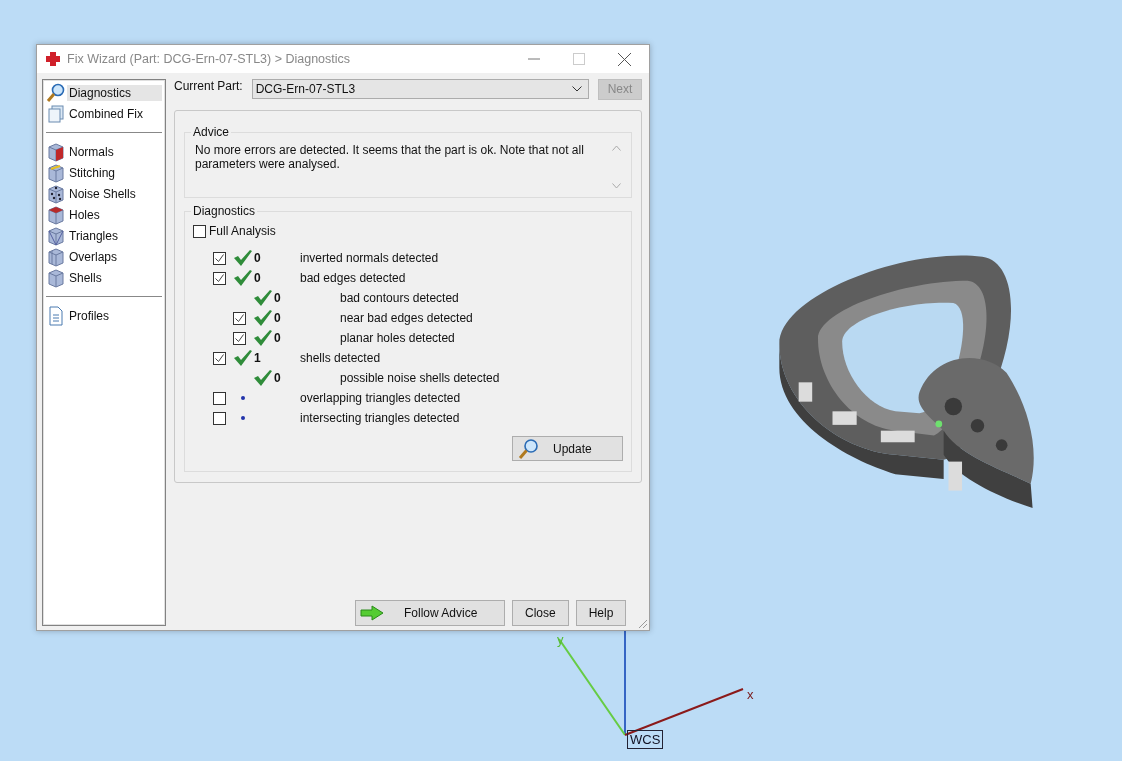 Image resolution: width=1122 pixels, height=761 pixels. What do you see at coordinates (560, 639) in the screenshot?
I see `axis-label: y` at bounding box center [560, 639].